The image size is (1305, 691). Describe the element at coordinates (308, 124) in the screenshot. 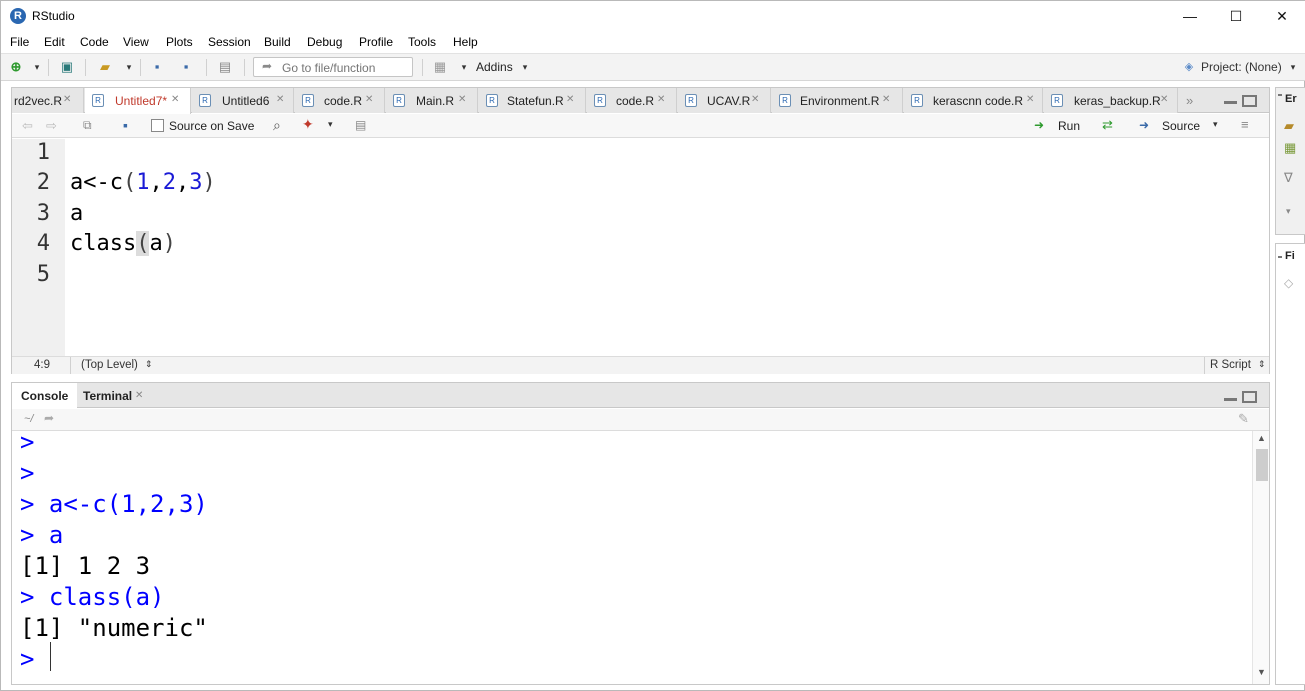

I see `code-tools-wand-icon: ✦` at that location.